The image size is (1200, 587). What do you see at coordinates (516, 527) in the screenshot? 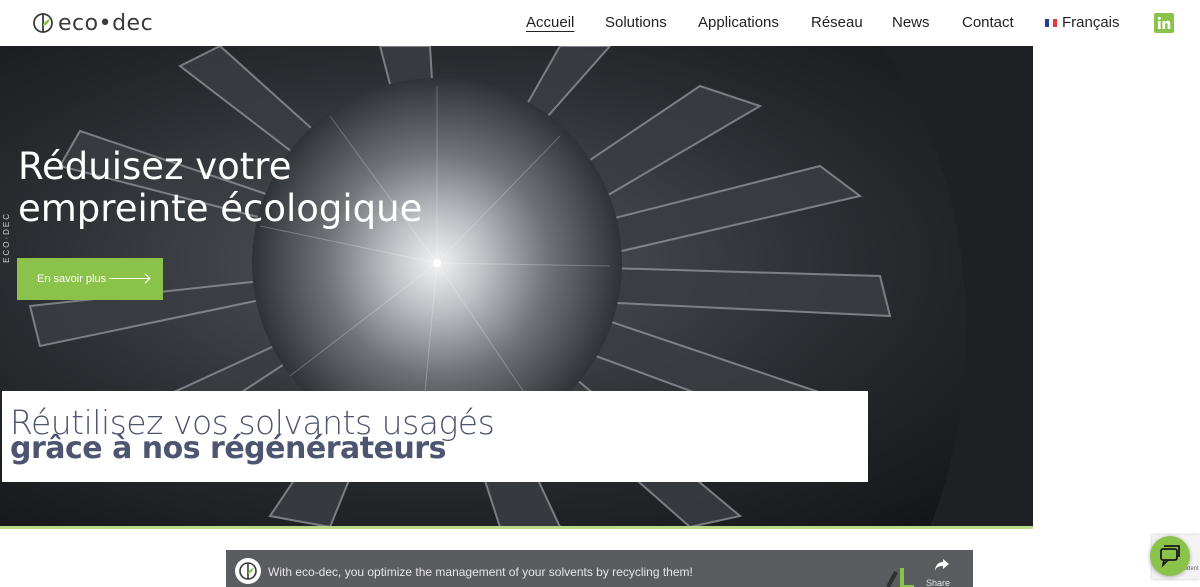
I see `divider` at bounding box center [516, 527].